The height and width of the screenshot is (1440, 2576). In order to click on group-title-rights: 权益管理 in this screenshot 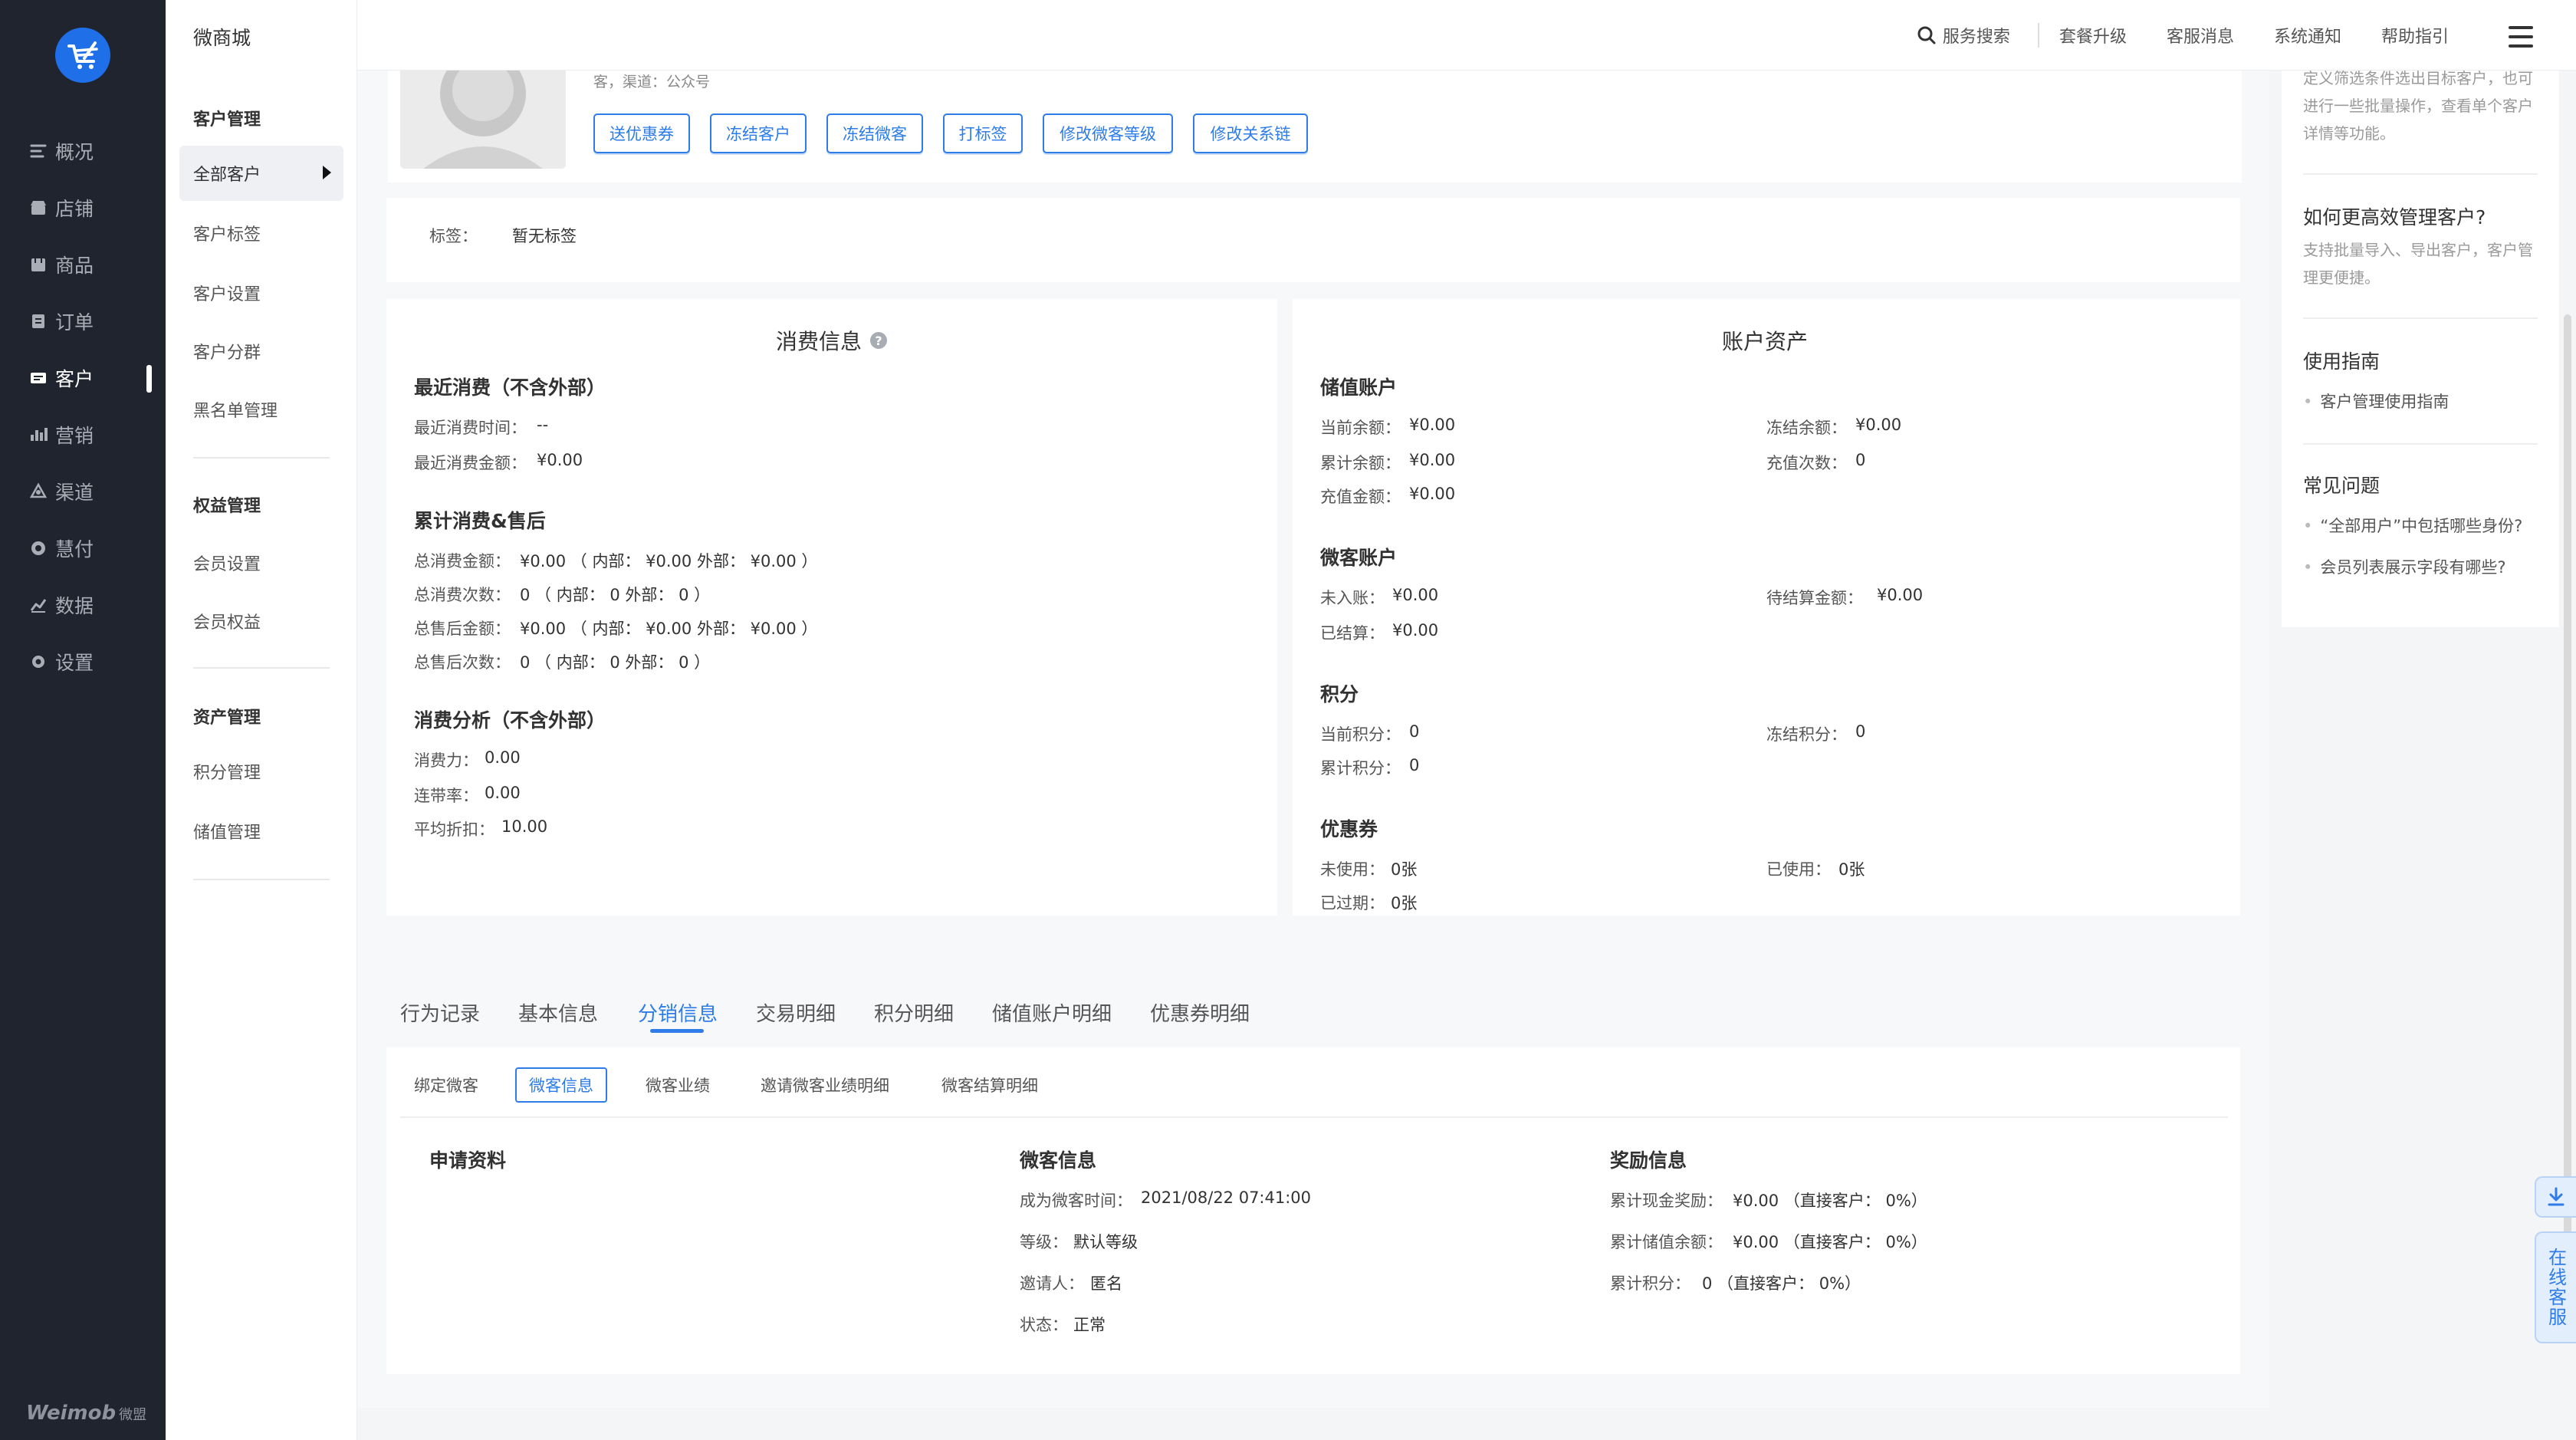, I will do `click(227, 506)`.